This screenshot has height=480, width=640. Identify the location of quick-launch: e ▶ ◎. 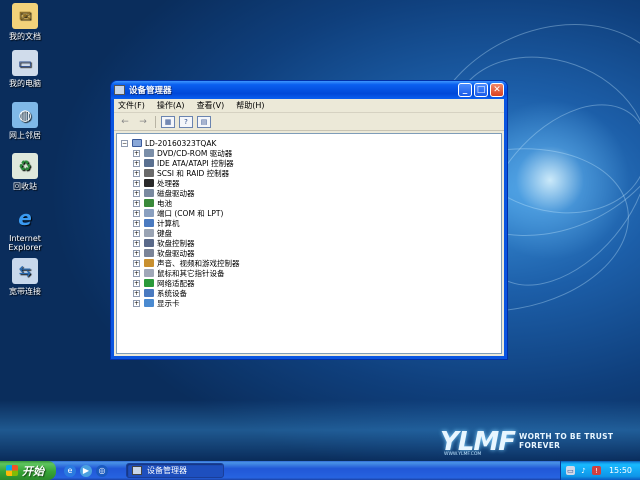
(88, 470).